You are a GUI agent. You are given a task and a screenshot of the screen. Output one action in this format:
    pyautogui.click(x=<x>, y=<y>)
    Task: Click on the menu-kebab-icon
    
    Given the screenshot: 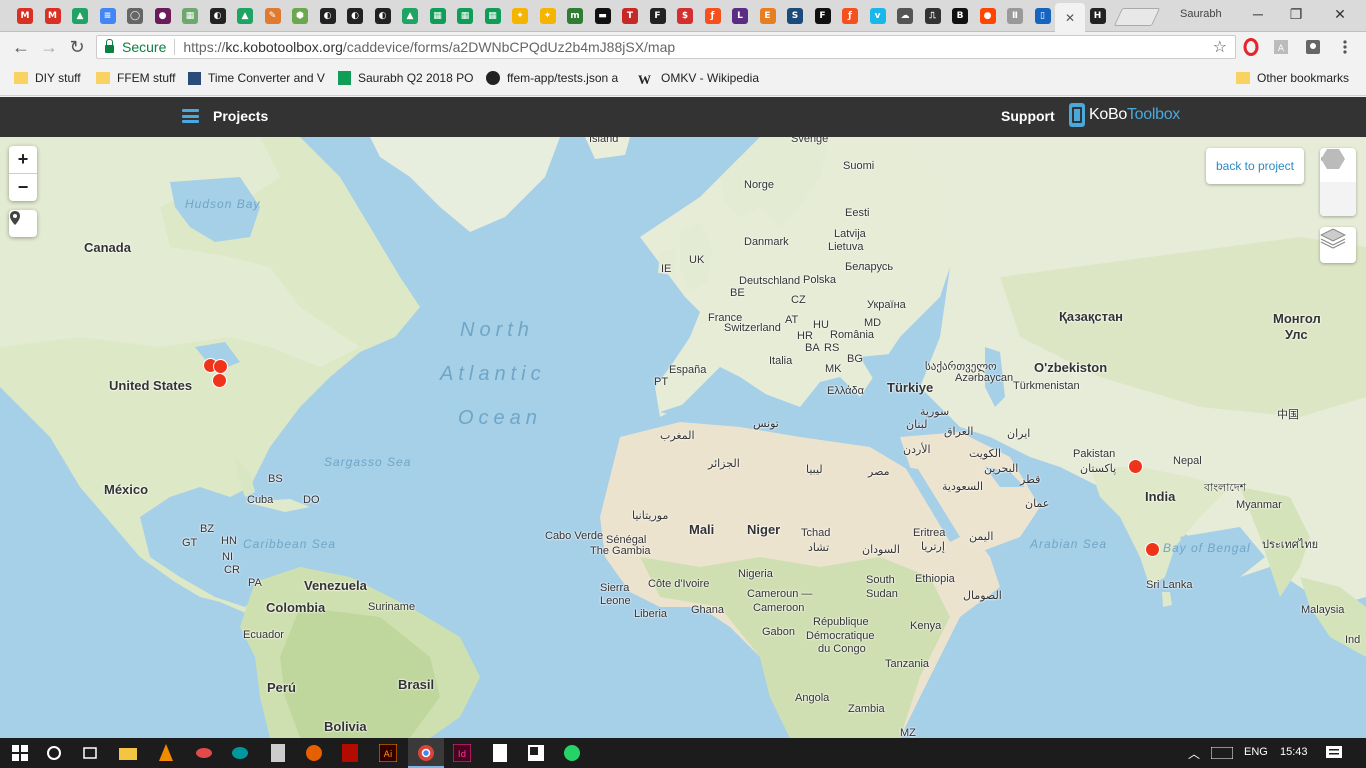 What is the action you would take?
    pyautogui.click(x=1345, y=47)
    